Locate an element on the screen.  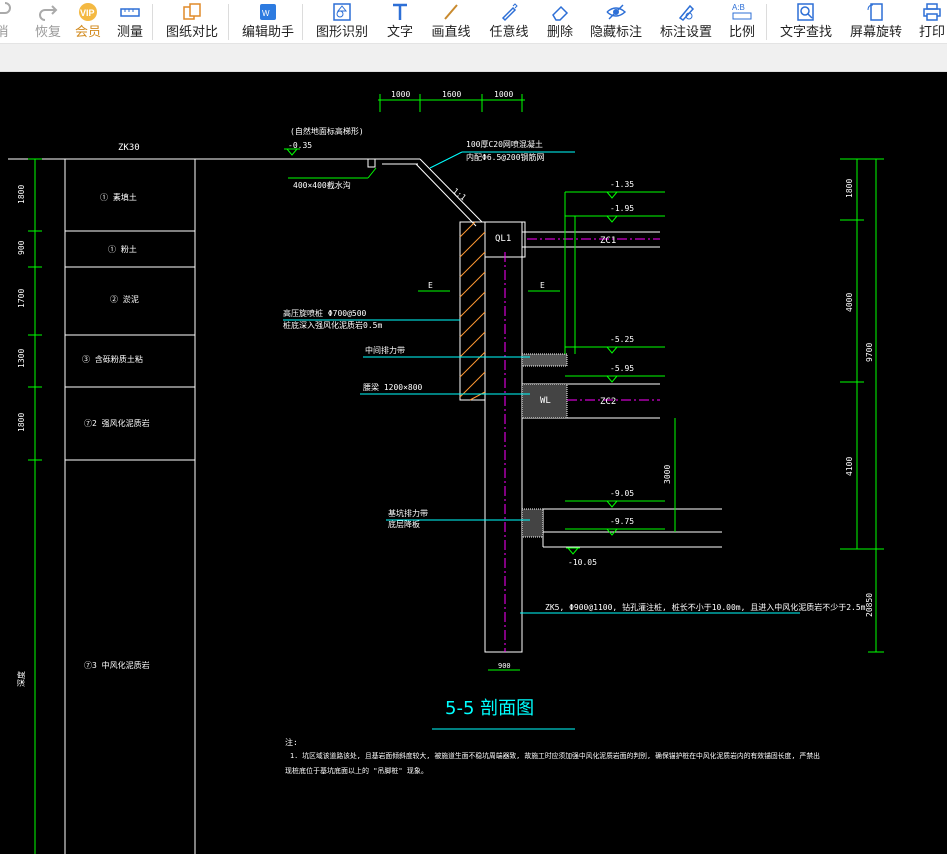
layer-dim-1: 1800 is located at coordinates (21, 194).